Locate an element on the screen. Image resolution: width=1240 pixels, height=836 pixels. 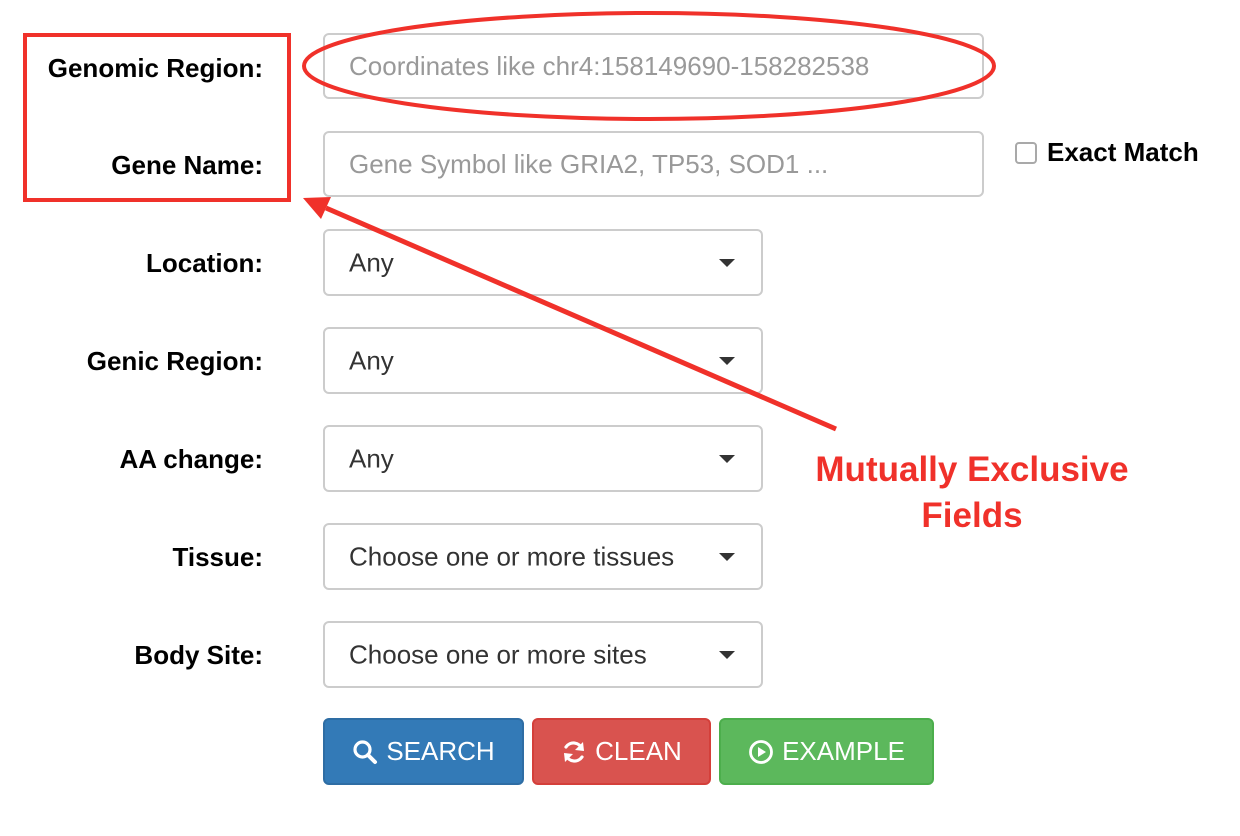
play-circle-icon is located at coordinates (761, 752).